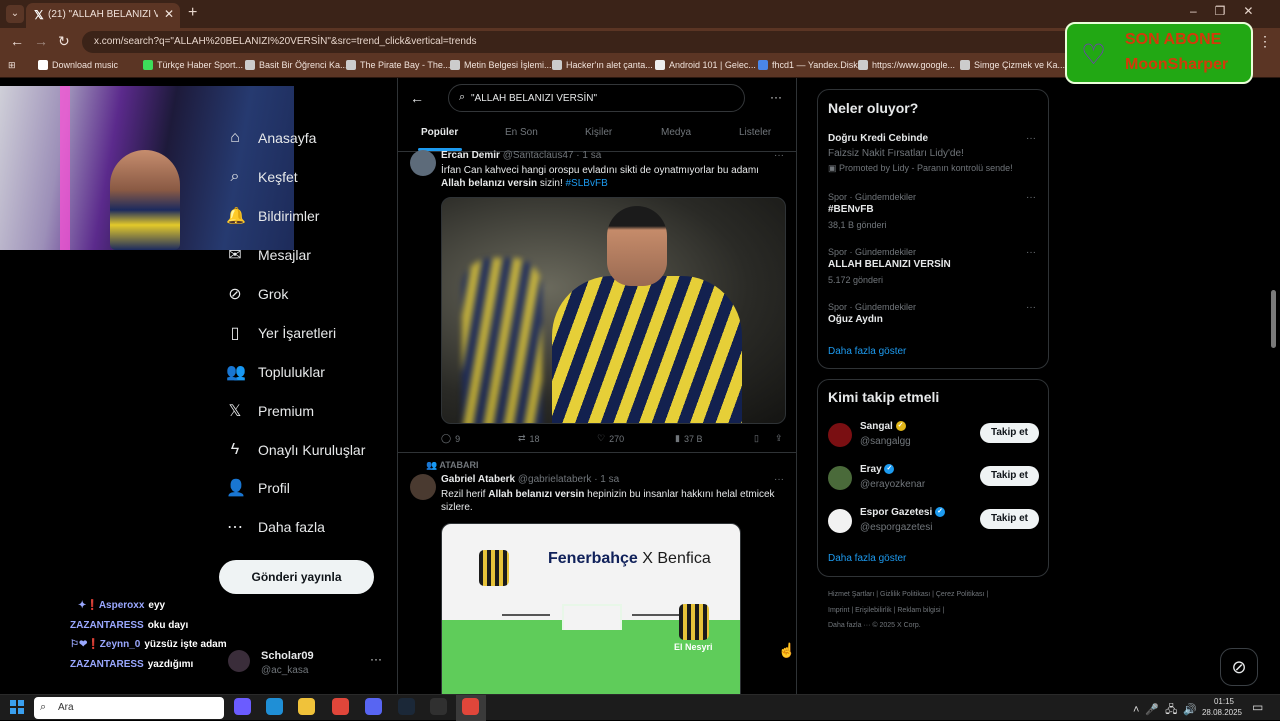 The image size is (1280, 721). What do you see at coordinates (17, 41) in the screenshot?
I see `back-icon: ←` at bounding box center [17, 41].